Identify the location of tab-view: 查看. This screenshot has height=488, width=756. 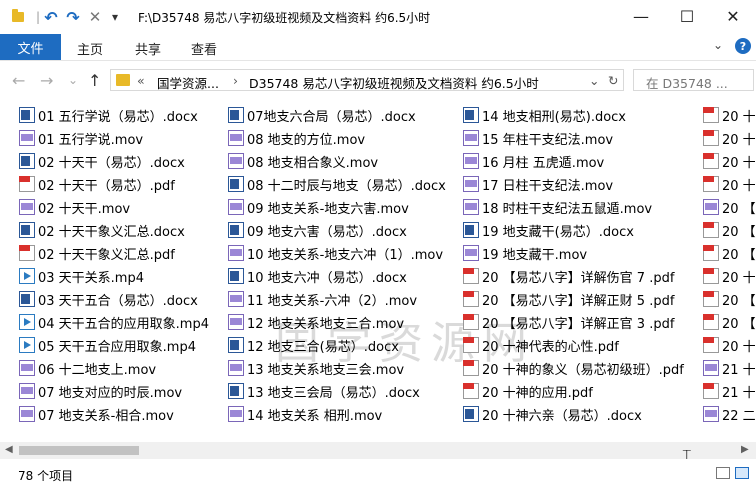
(204, 48).